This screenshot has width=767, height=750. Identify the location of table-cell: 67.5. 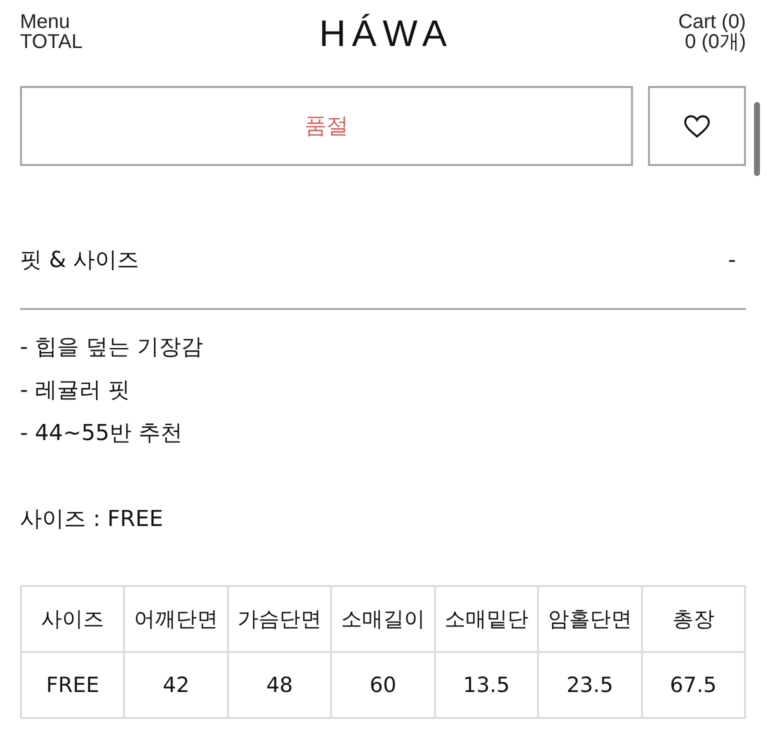
(693, 685).